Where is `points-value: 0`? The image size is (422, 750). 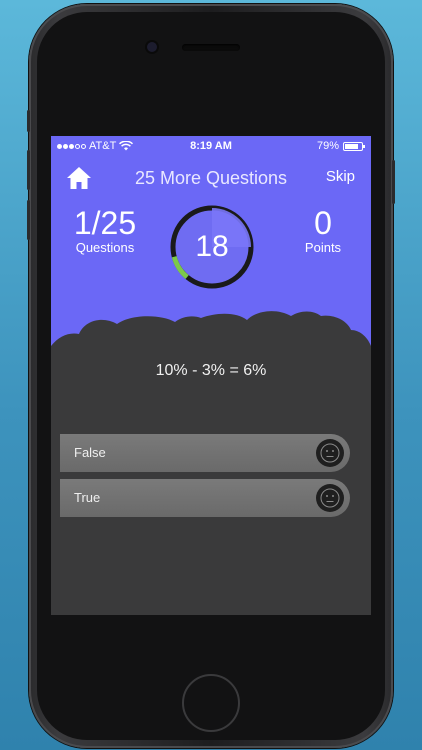
points-value: 0 is located at coordinates (323, 223).